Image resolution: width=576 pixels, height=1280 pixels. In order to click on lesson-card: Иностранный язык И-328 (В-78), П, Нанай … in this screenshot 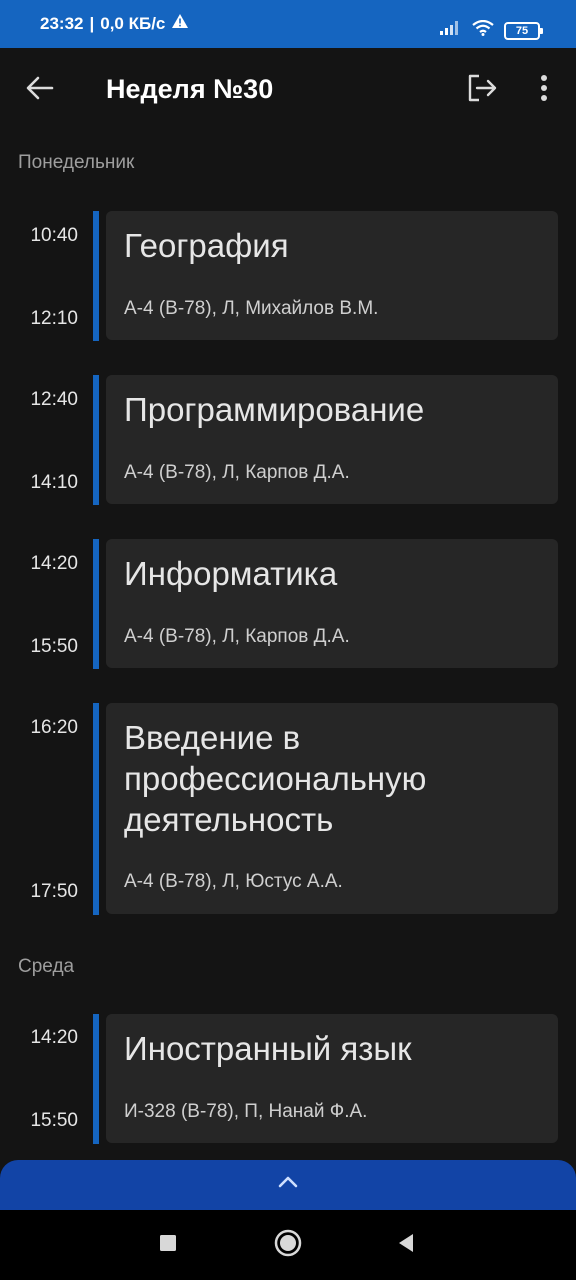, I will do `click(332, 1078)`.